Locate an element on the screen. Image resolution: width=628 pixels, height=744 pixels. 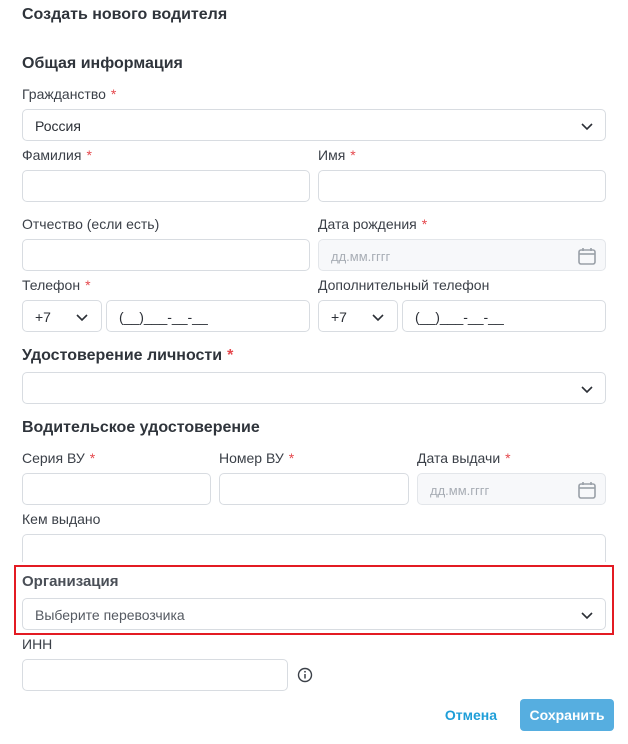
phone-mask: (__)___-__-__ is located at coordinates (163, 317).